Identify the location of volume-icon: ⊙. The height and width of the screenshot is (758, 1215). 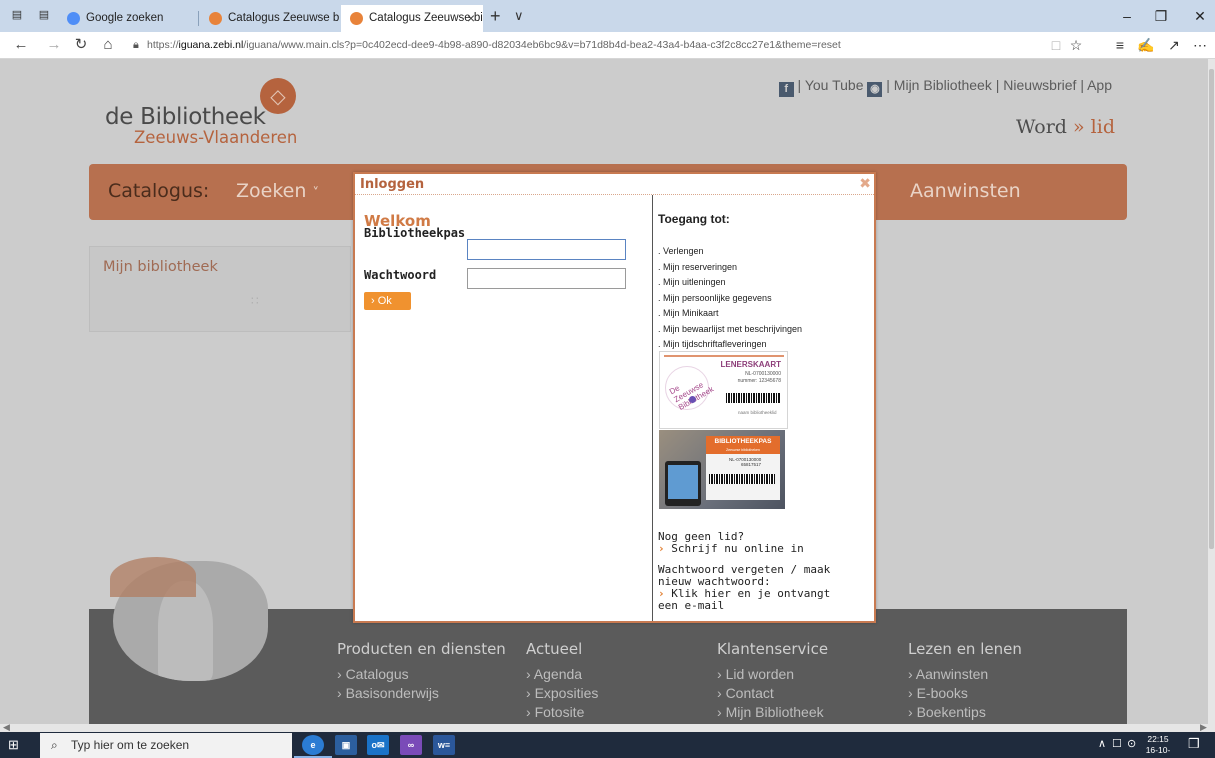
(1131, 744).